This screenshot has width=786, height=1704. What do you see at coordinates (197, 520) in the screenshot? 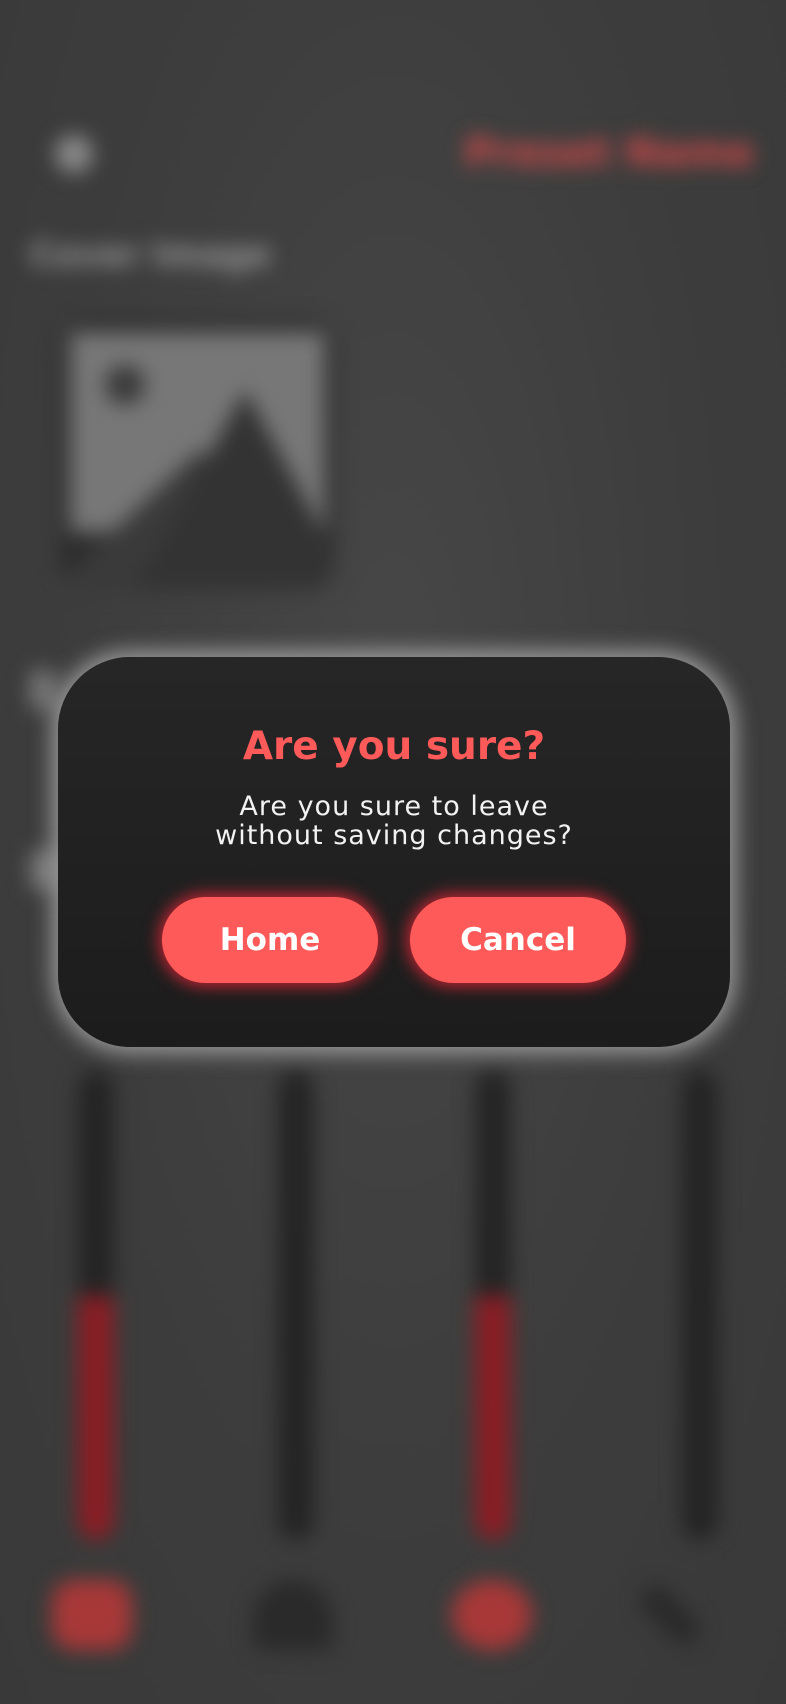
I see `mountain-shape` at bounding box center [197, 520].